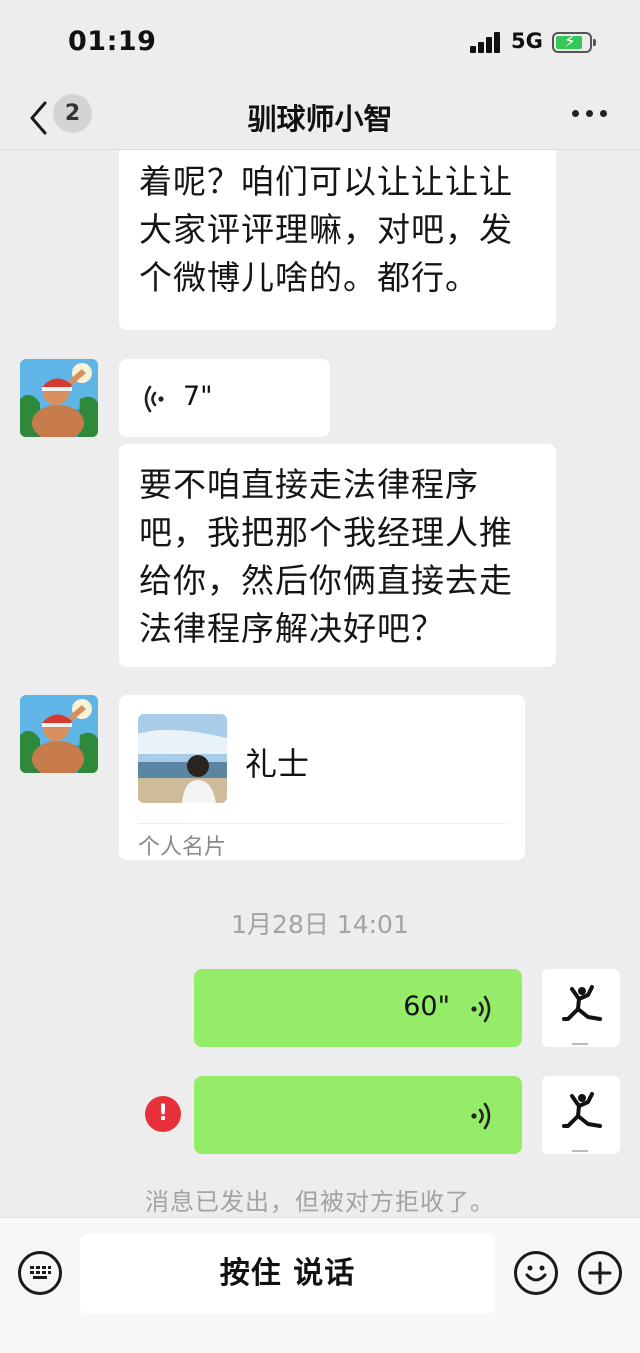  I want to click on message-line: 给你，然后你俩直接去走, so click(326, 580).